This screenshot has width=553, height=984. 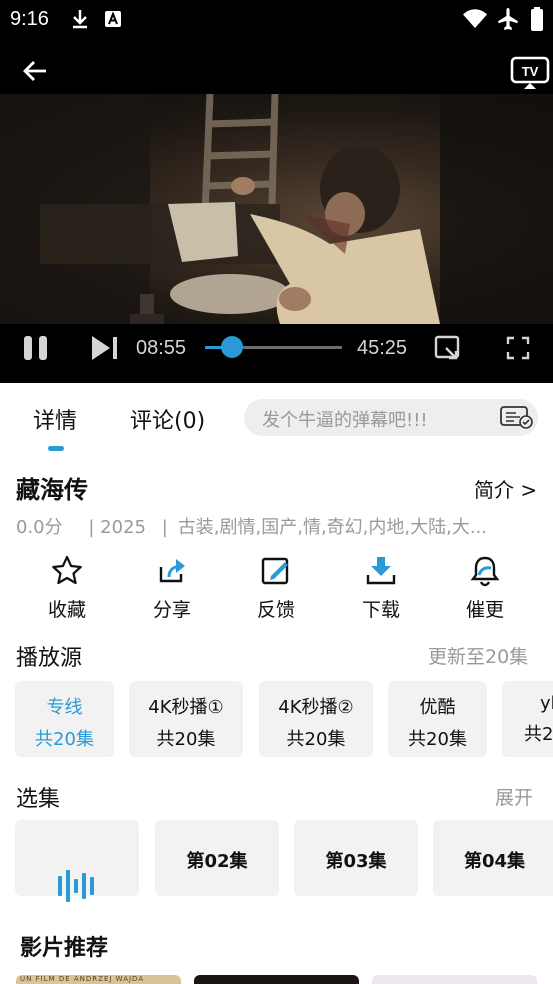 What do you see at coordinates (276, 572) in the screenshot?
I see `edit-icon` at bounding box center [276, 572].